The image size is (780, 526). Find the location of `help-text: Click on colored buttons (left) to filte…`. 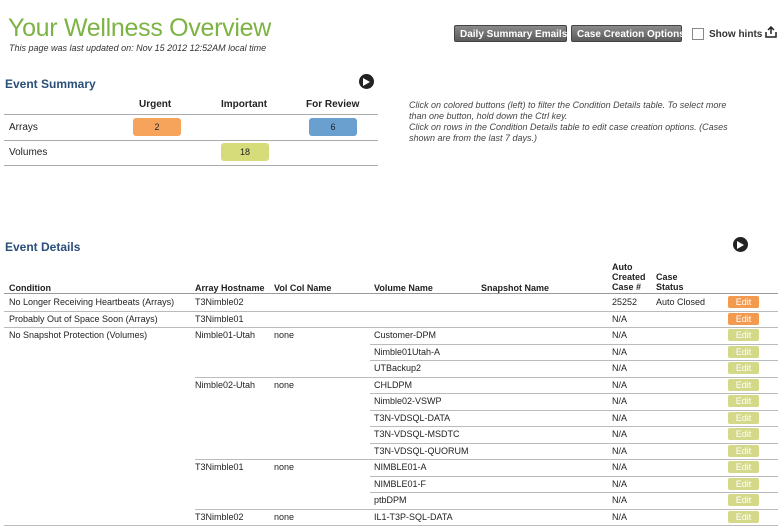

help-text: Click on colored buttons (left) to filte… is located at coordinates (574, 122).